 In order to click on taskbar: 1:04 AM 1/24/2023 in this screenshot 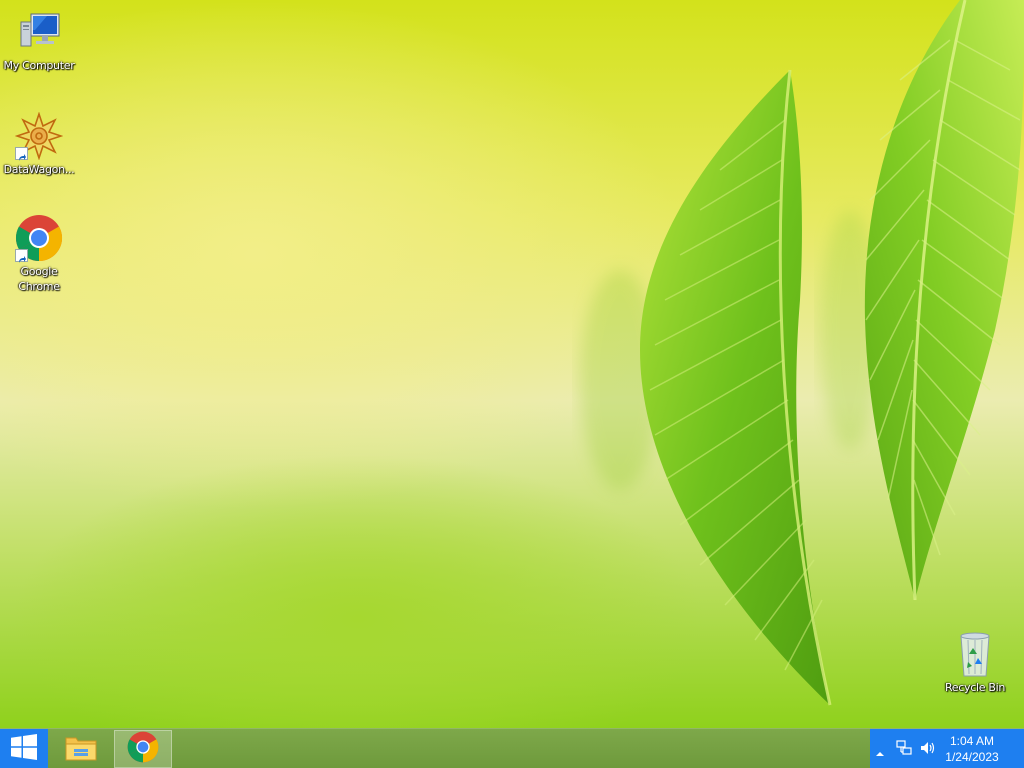, I will do `click(512, 748)`.